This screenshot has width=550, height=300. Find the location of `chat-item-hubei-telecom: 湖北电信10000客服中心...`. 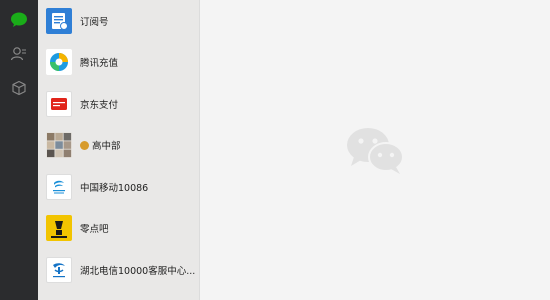

chat-item-hubei-telecom: 湖北电信10000客服中心... is located at coordinates (118, 270).